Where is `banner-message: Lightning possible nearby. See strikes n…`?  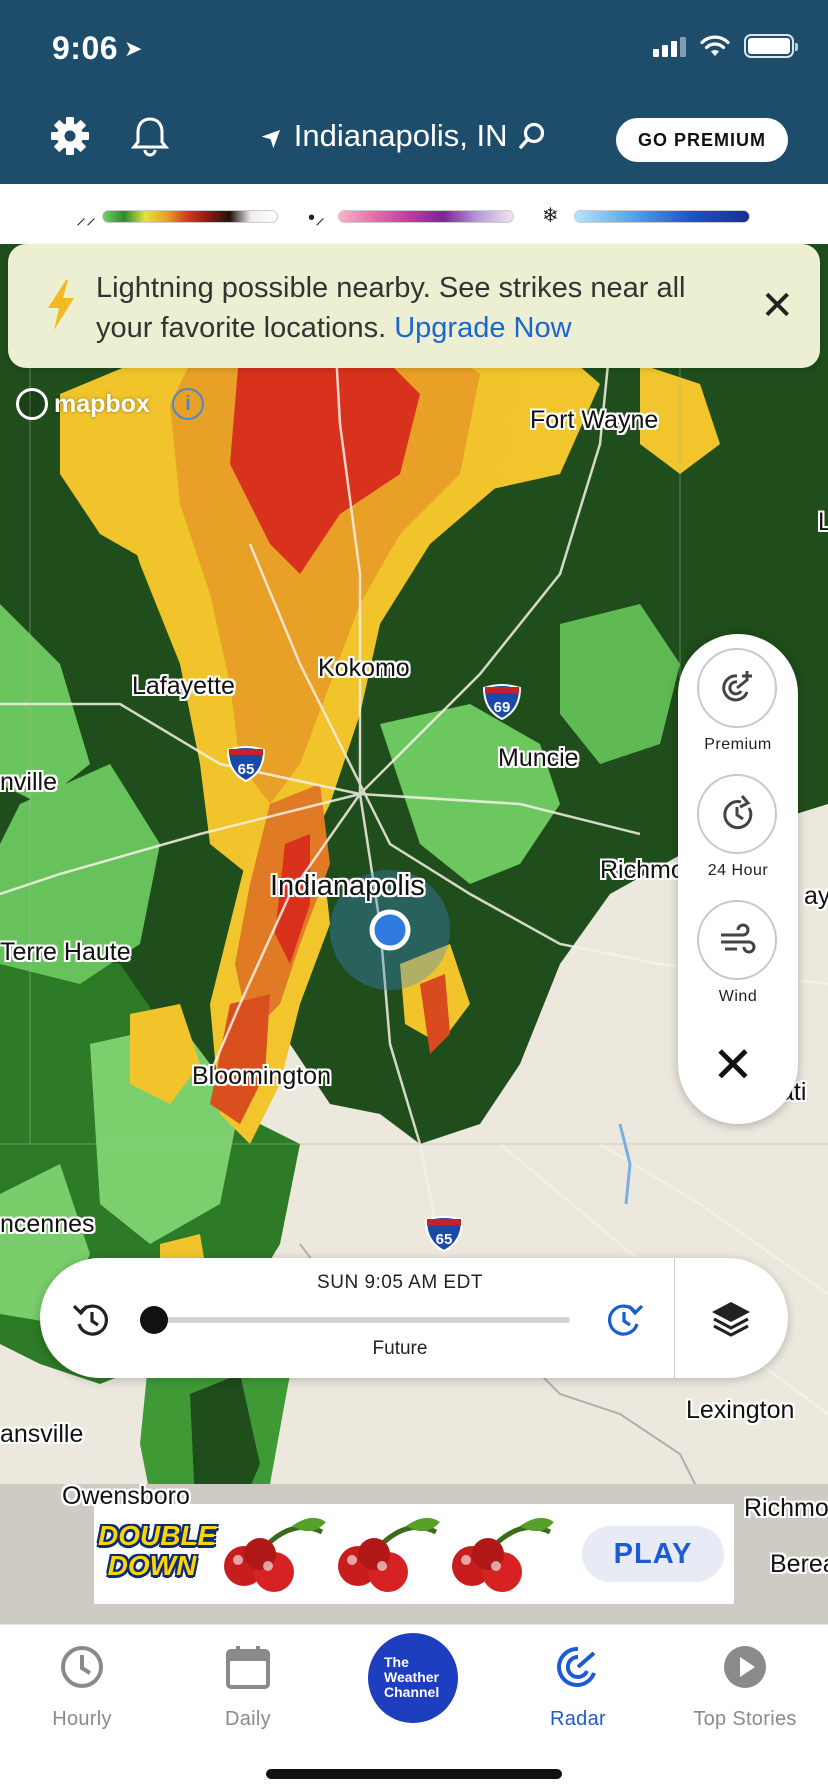
banner-message: Lightning possible nearby. See strikes n… is located at coordinates (416, 308).